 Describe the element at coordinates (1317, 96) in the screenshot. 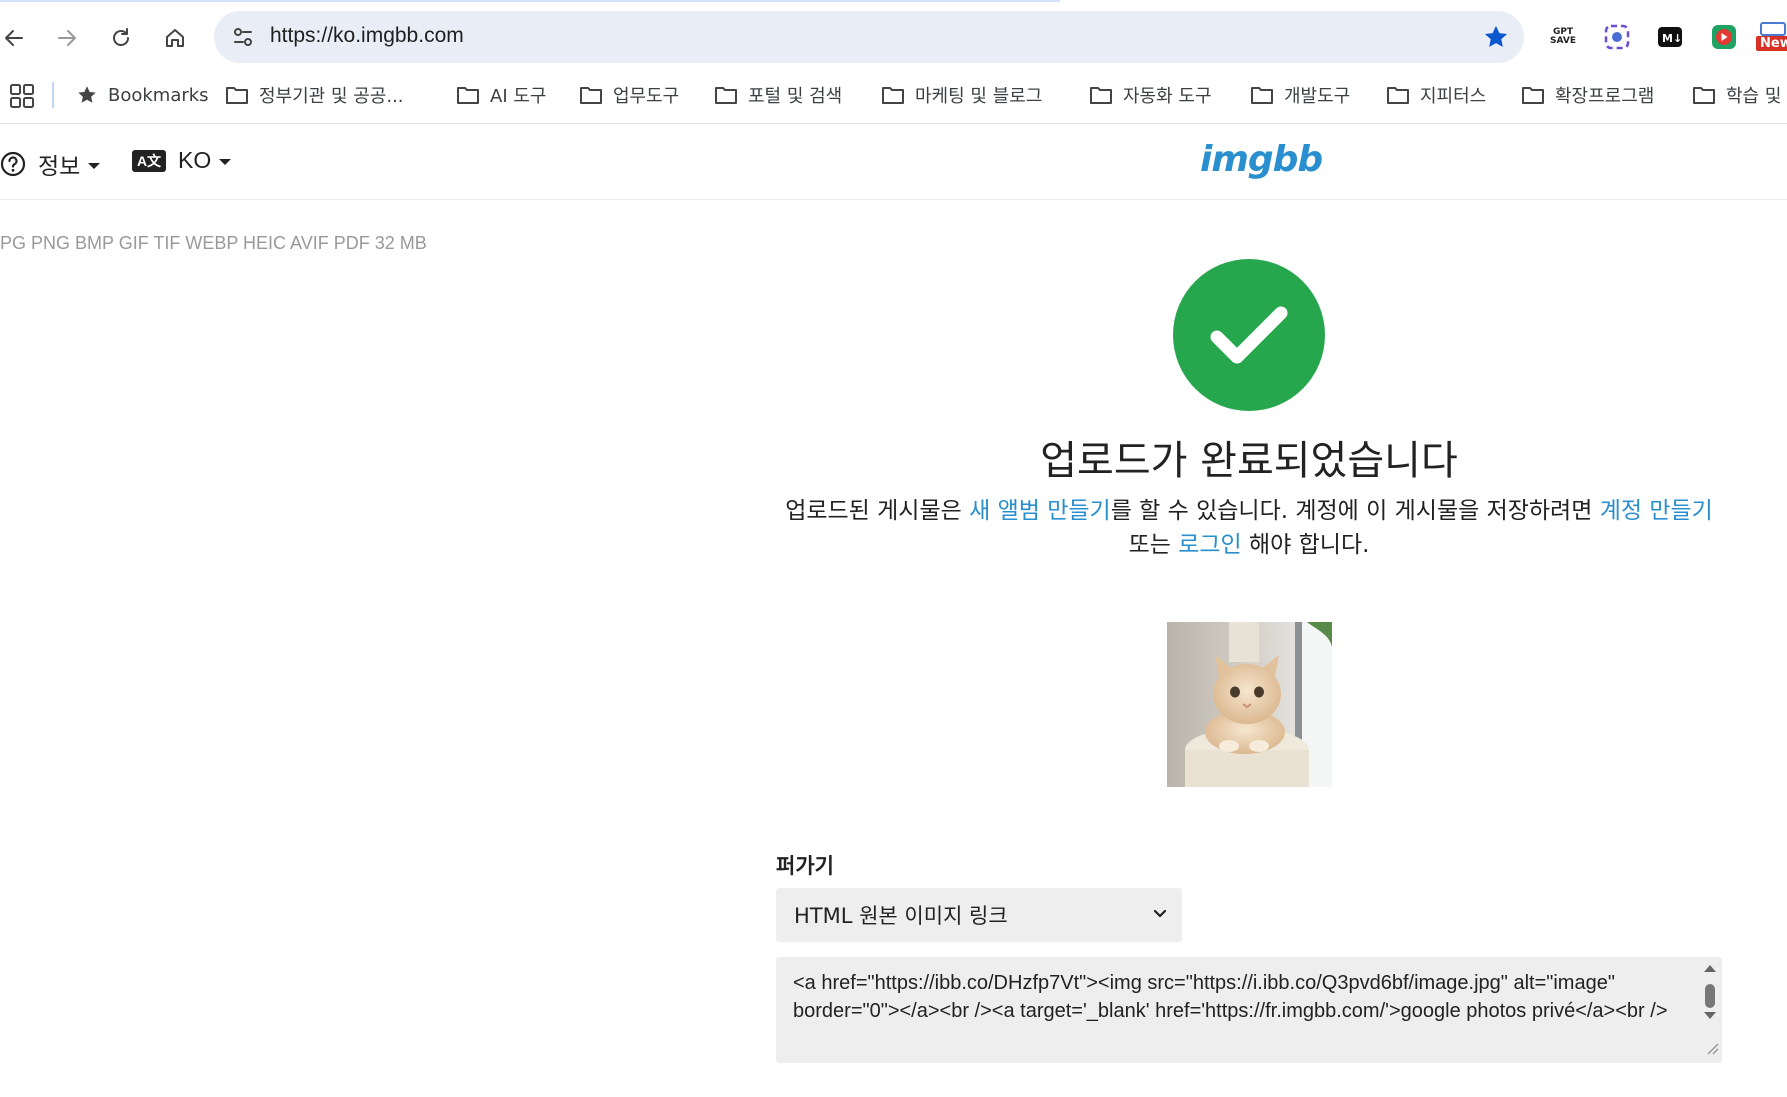

I see `bookmark-folder-label: 개발도구` at that location.